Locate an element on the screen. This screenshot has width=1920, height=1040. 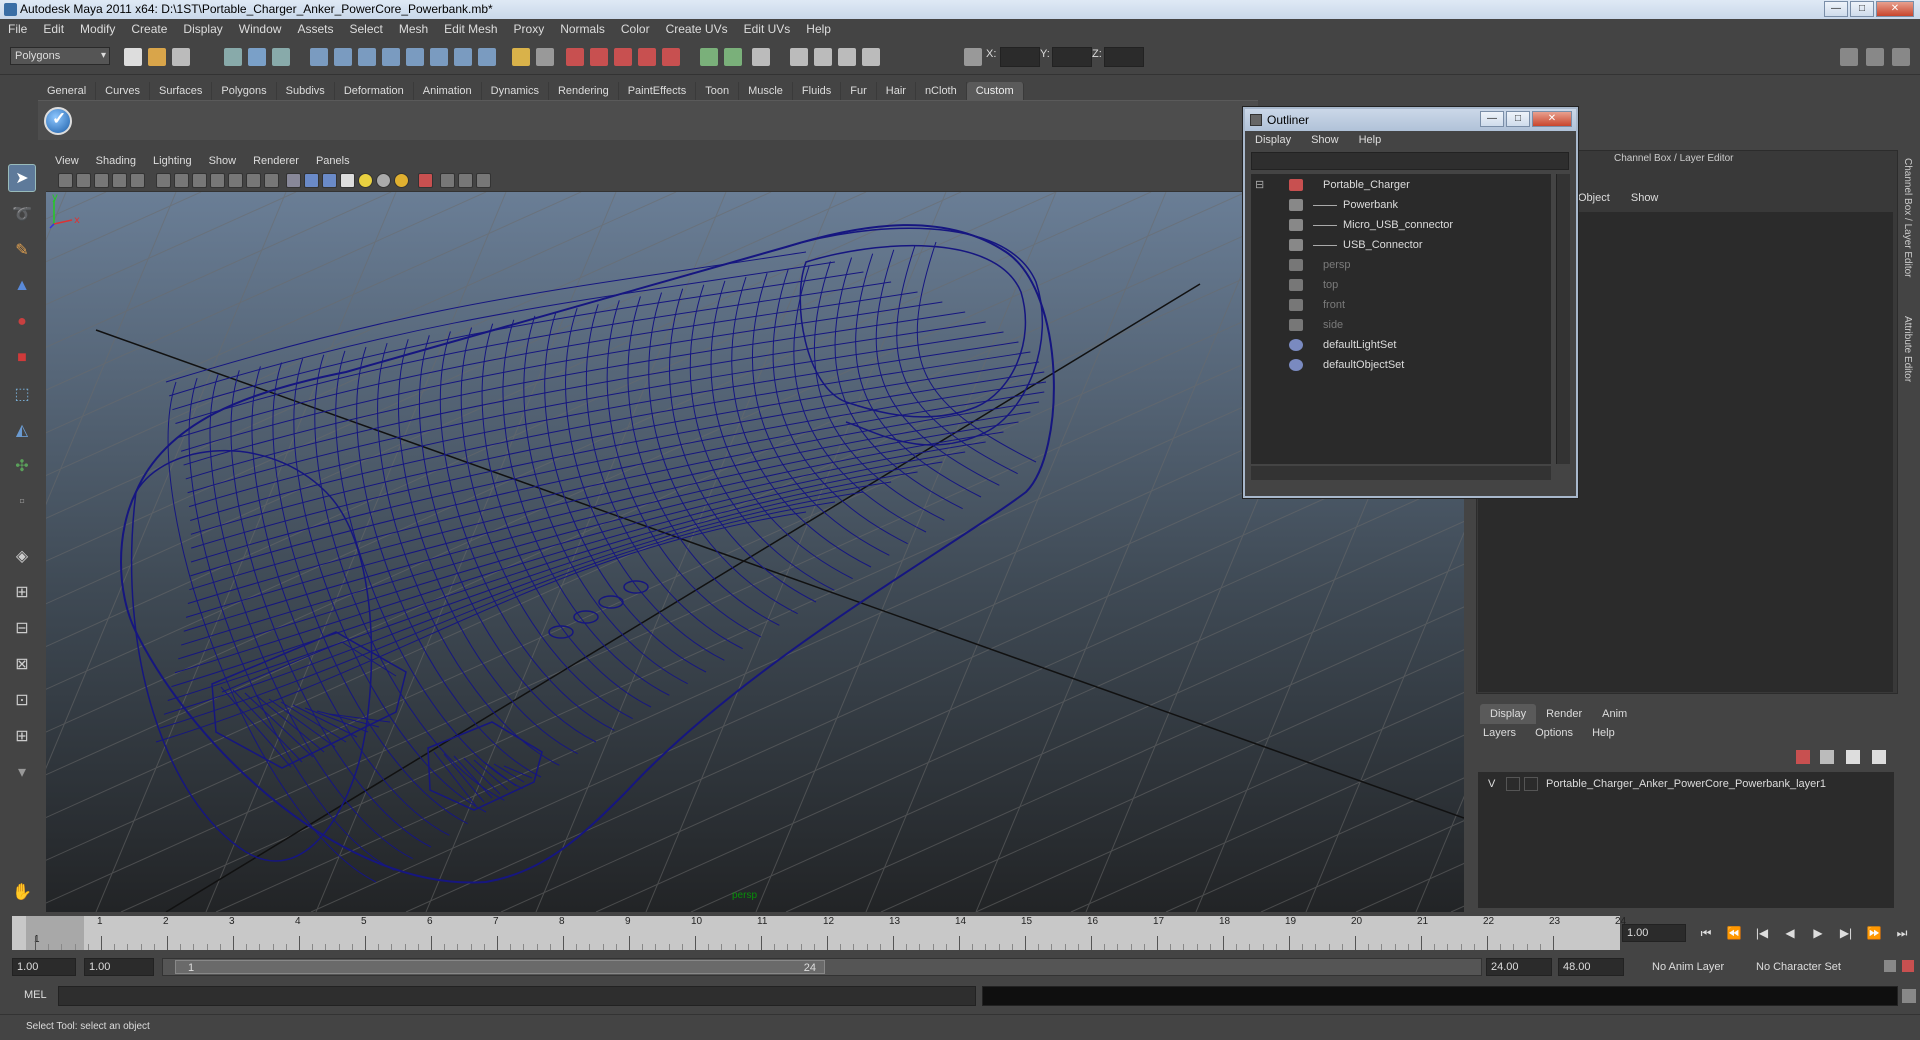
render-frame-icon is located at coordinates (599, 57).